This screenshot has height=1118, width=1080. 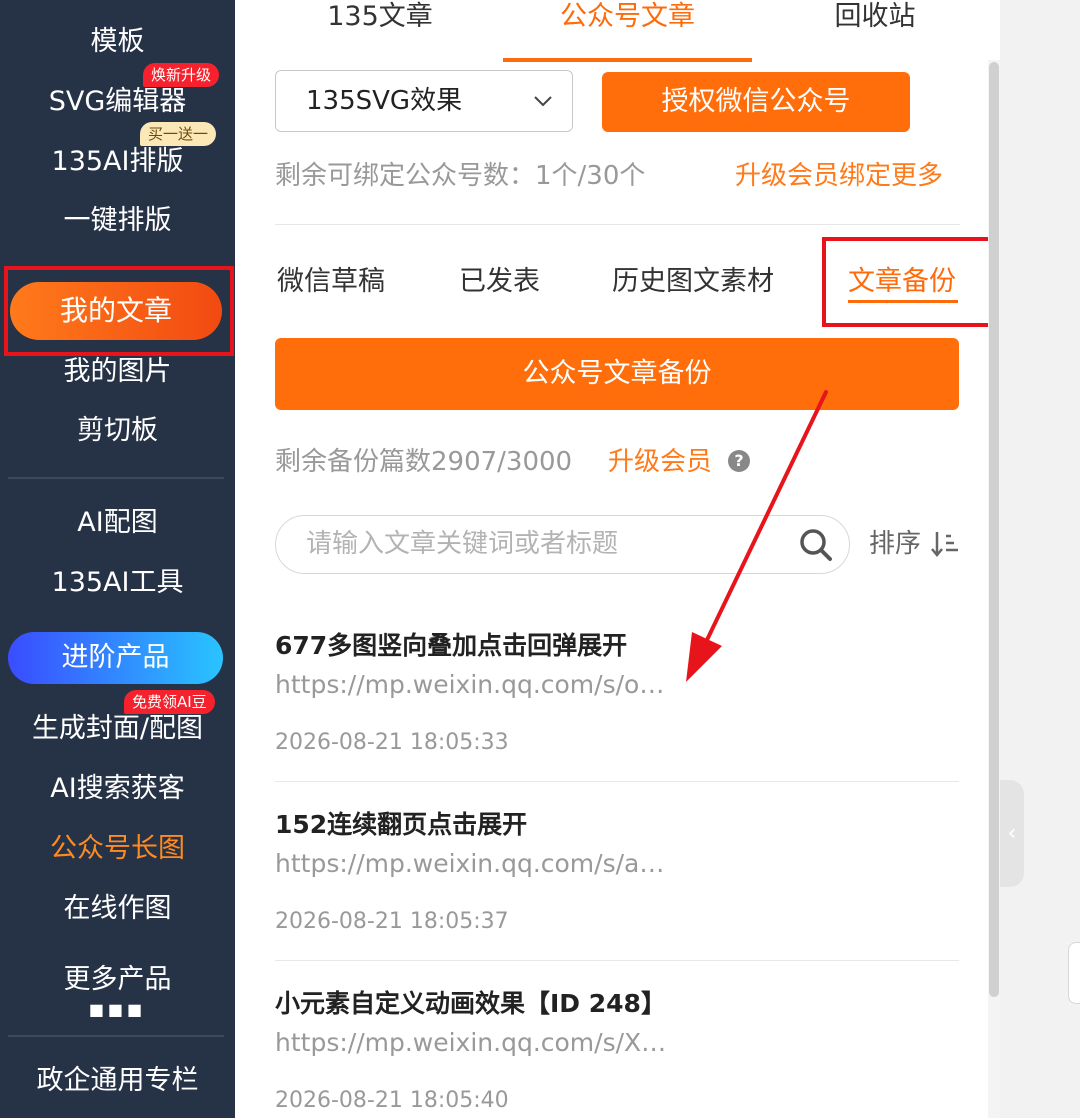 What do you see at coordinates (181, 75) in the screenshot?
I see `svg-editor-badge: 焕新升级` at bounding box center [181, 75].